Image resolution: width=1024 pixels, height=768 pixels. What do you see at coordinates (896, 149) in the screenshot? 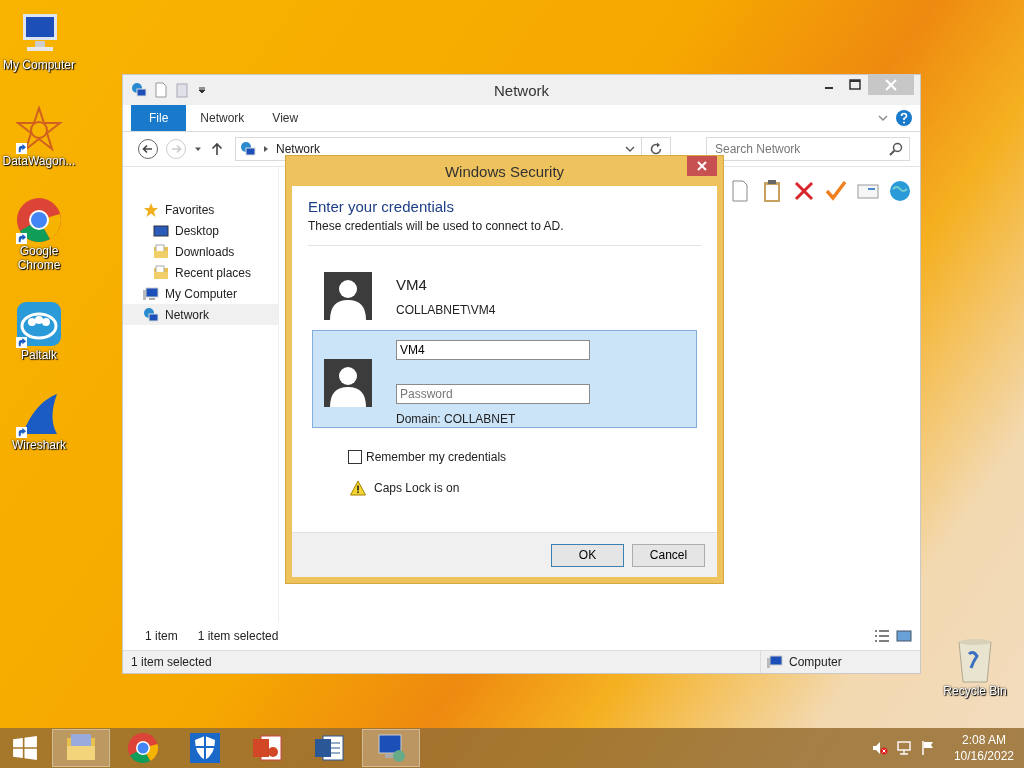
I see `search-icon` at bounding box center [896, 149].